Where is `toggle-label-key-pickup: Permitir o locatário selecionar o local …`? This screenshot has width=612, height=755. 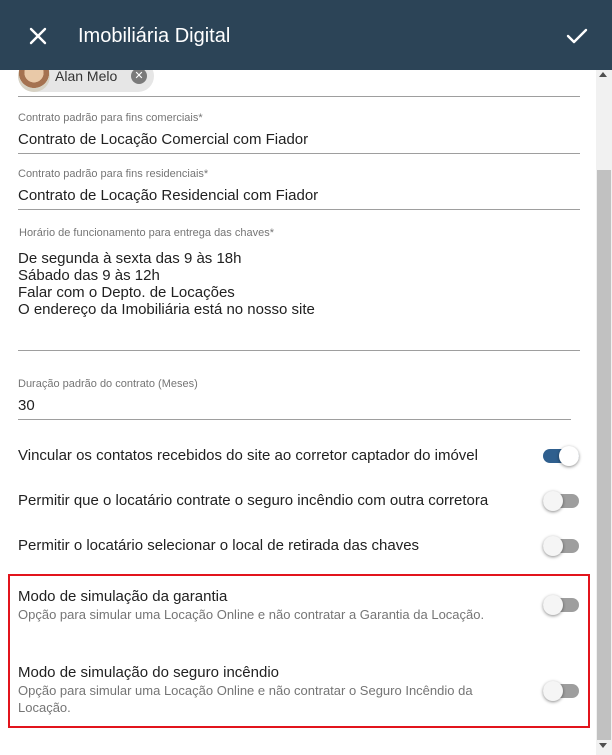 toggle-label-key-pickup: Permitir o locatário selecionar o local … is located at coordinates (219, 545).